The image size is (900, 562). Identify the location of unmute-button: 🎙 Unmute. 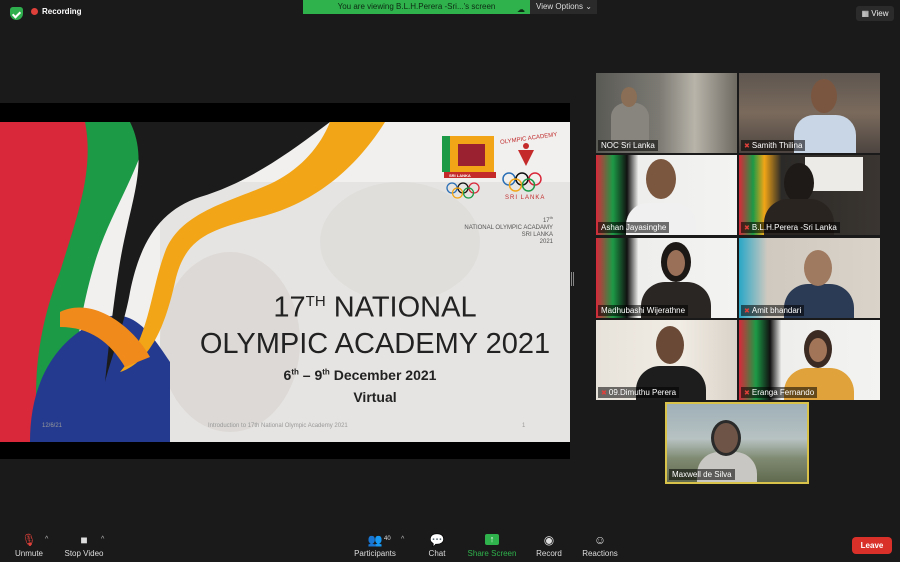
(29, 545).